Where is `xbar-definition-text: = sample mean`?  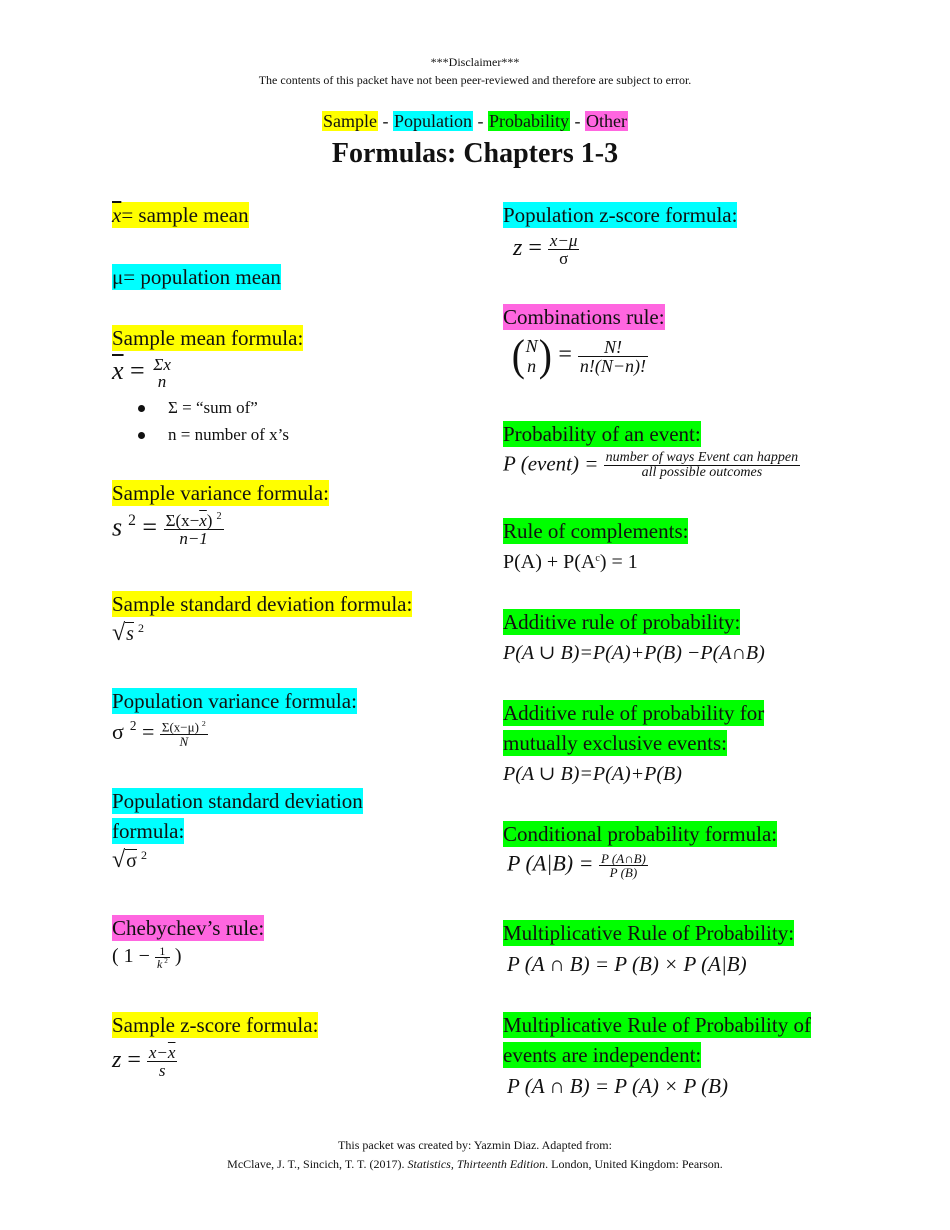 xbar-definition-text: = sample mean is located at coordinates (185, 215).